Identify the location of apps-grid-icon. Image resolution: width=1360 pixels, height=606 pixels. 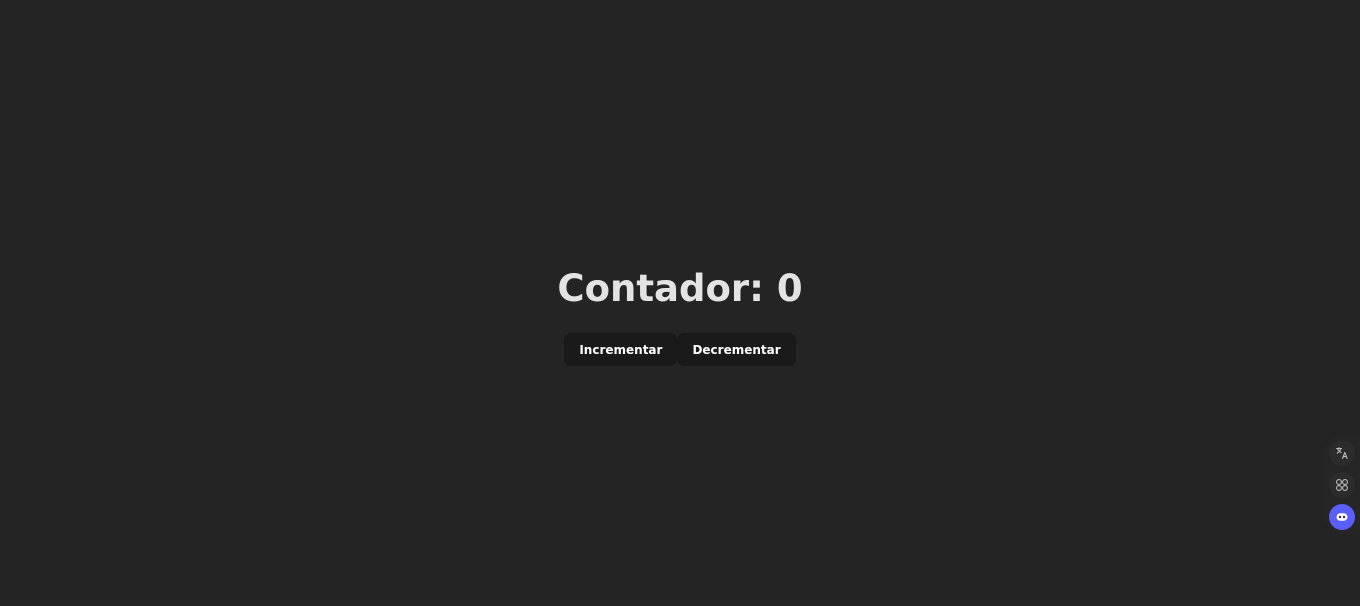
(1342, 485).